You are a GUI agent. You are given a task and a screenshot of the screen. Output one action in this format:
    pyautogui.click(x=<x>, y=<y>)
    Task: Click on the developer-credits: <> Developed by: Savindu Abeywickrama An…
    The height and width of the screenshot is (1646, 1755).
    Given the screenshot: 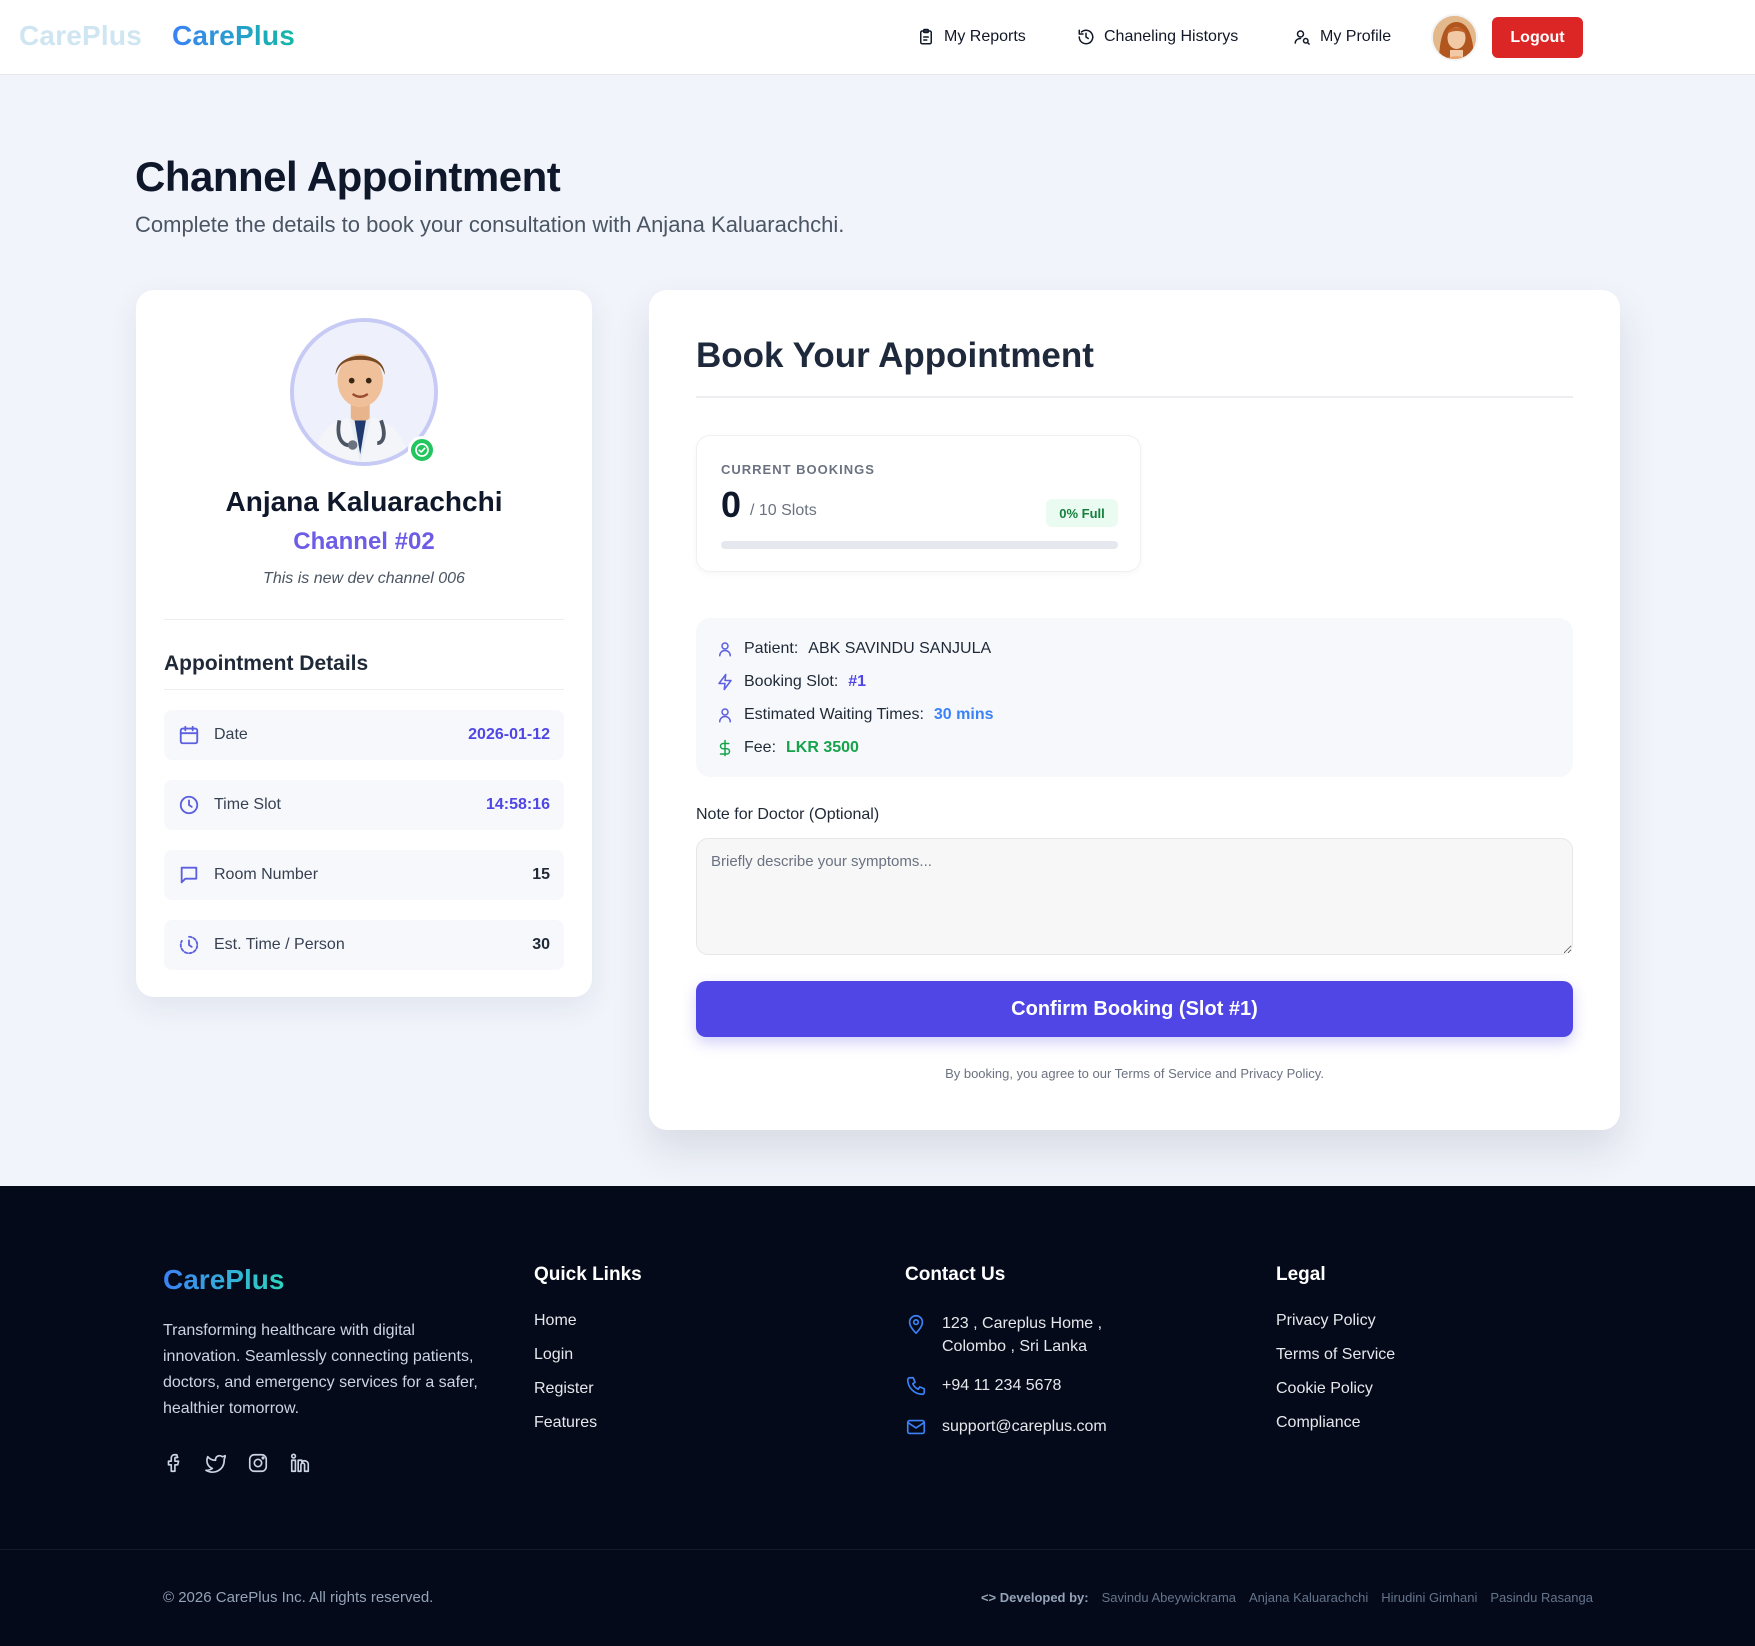 What is the action you would take?
    pyautogui.click(x=1287, y=1597)
    